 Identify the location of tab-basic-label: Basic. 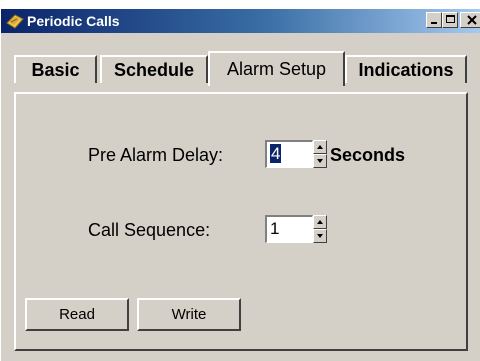
(55, 69).